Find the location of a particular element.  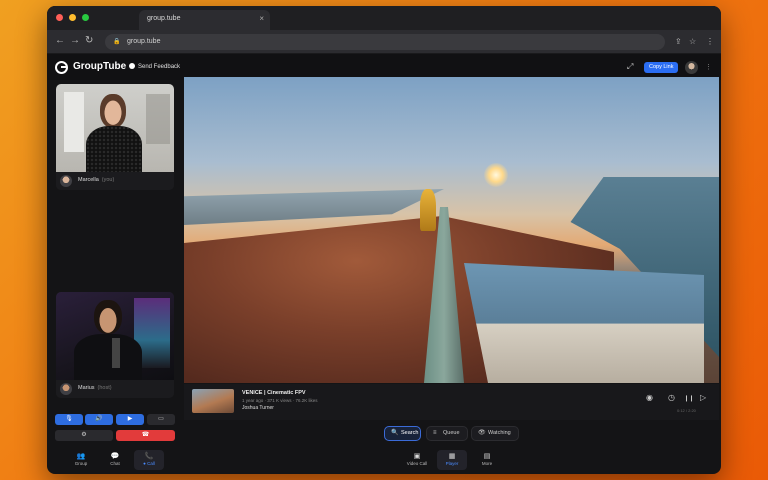

participant-tile-marcella: Marcella (you) is located at coordinates (115, 137).